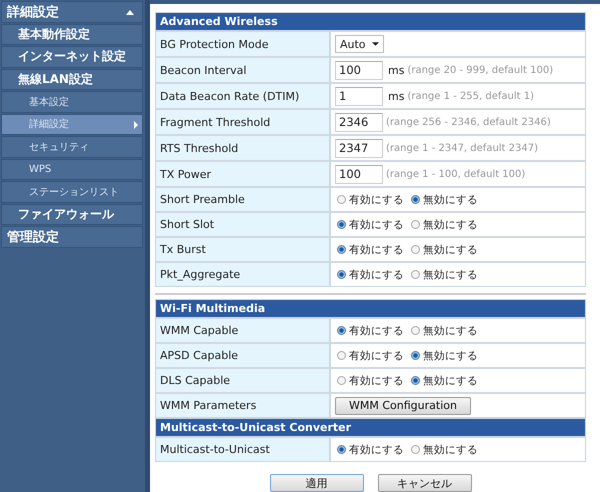 This screenshot has width=600, height=492. Describe the element at coordinates (72, 101) in the screenshot. I see `sidebar-item: 基本設定` at that location.